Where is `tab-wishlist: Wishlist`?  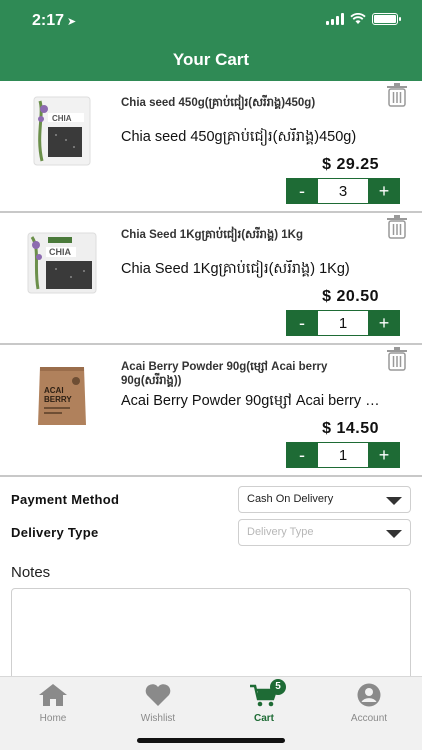
tab-wishlist: Wishlist is located at coordinates (158, 703).